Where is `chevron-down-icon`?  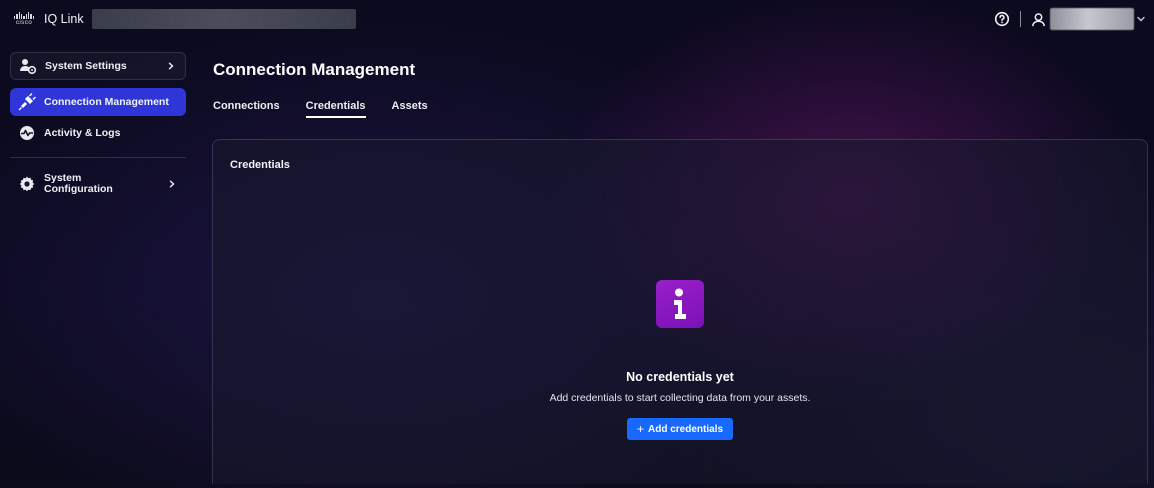
chevron-down-icon is located at coordinates (1141, 19).